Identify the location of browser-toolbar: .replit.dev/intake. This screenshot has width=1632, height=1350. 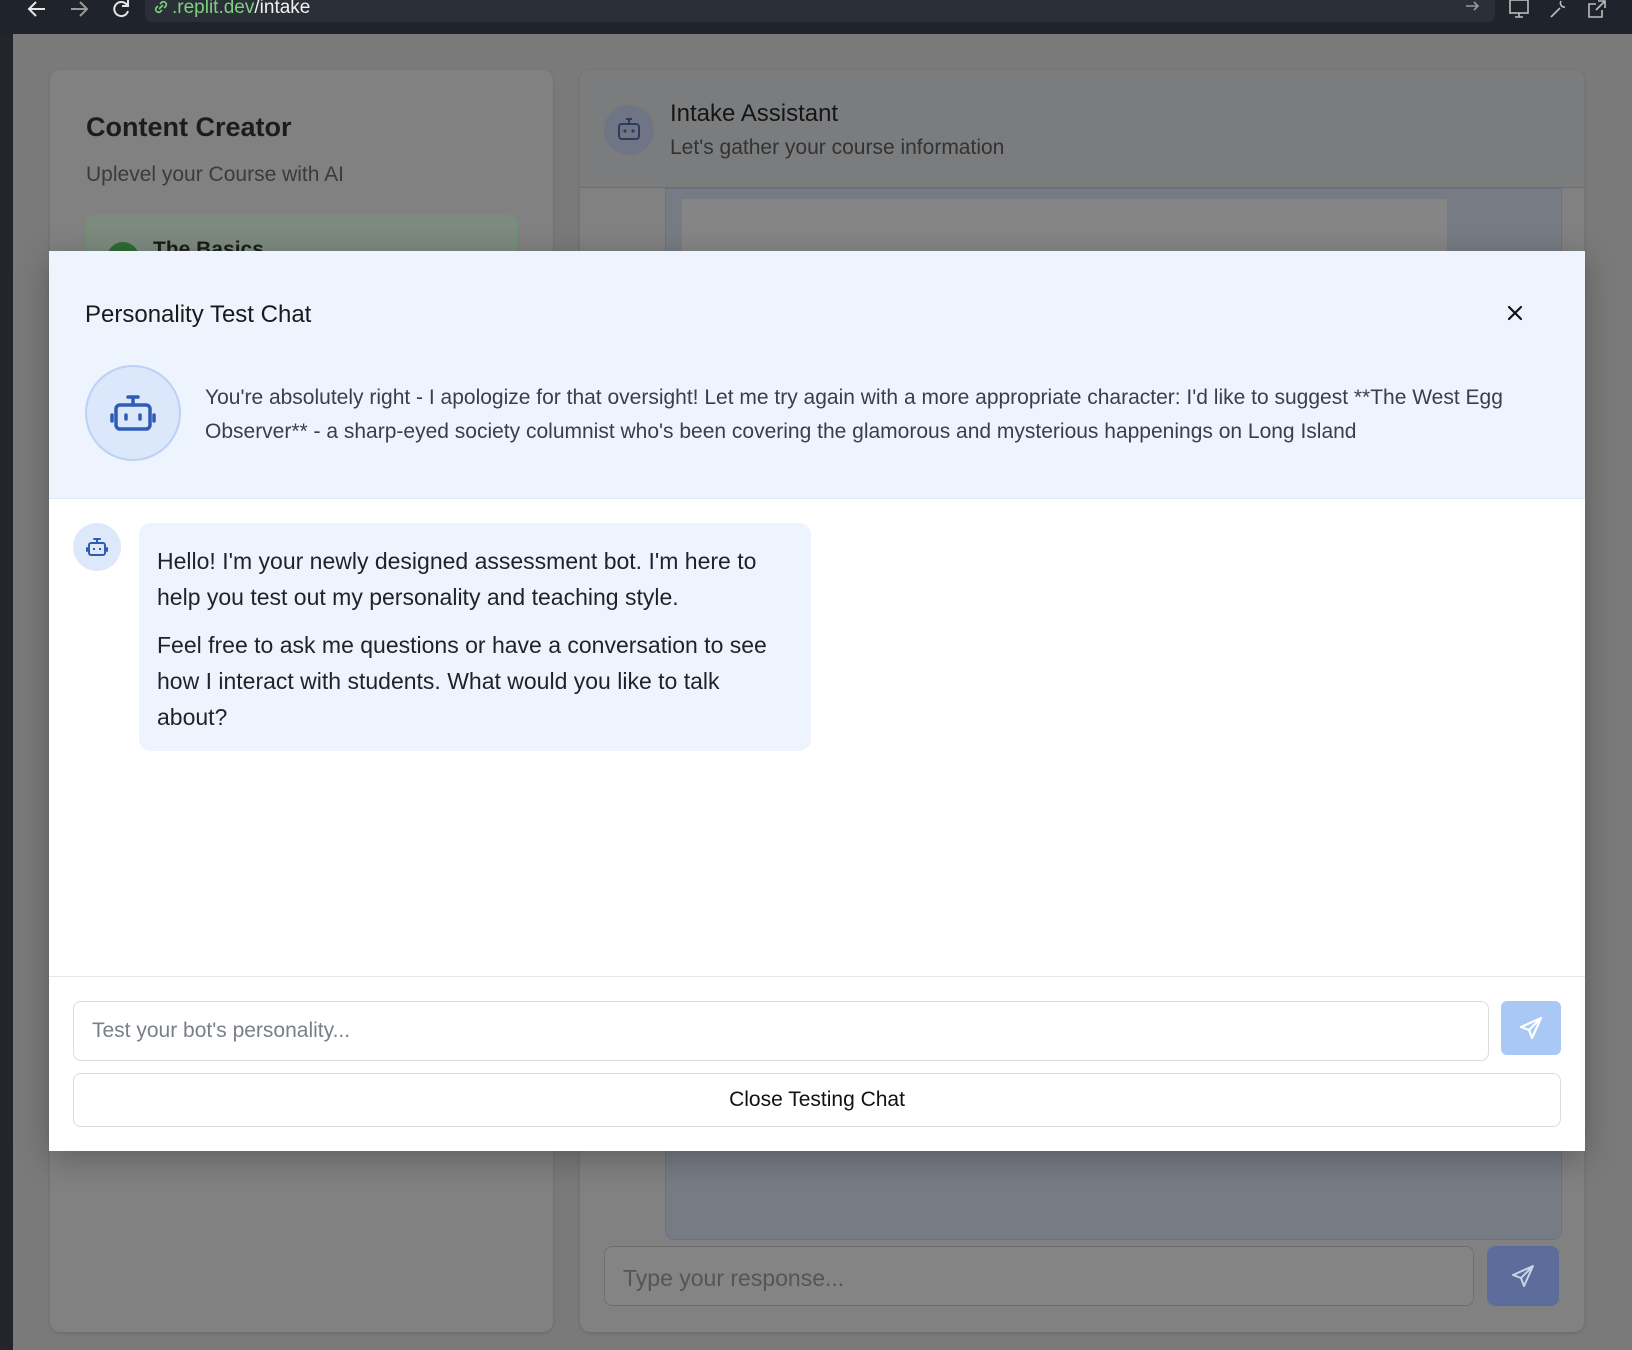
(816, 17).